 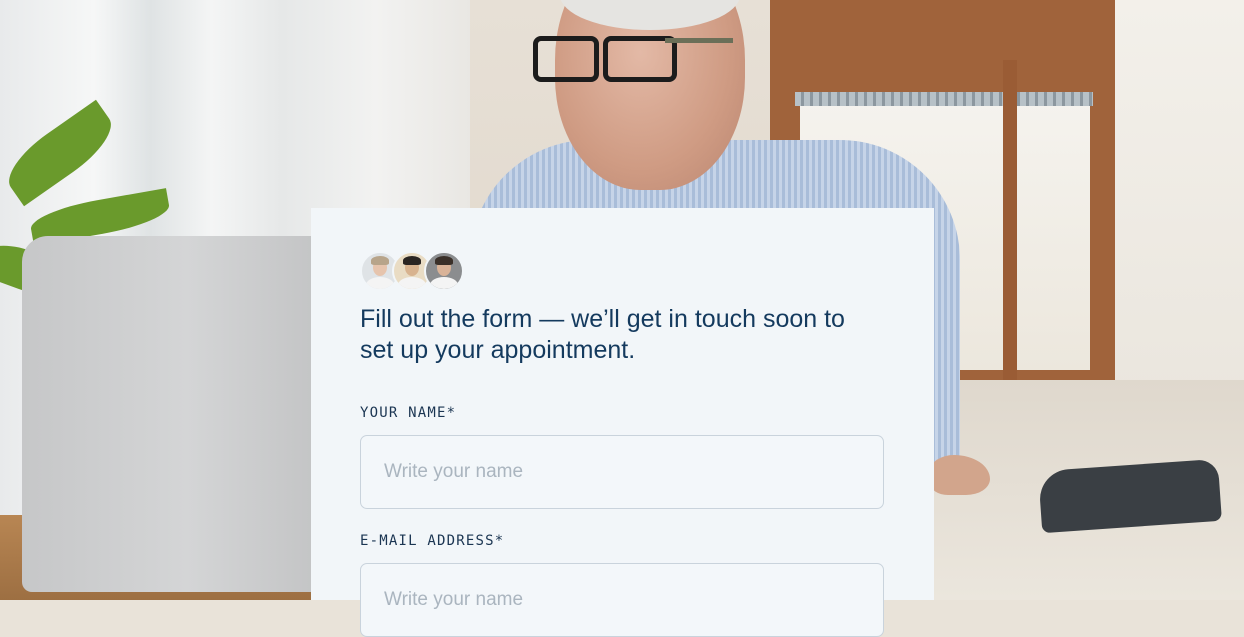 What do you see at coordinates (412, 271) in the screenshot?
I see `doctor-avatars` at bounding box center [412, 271].